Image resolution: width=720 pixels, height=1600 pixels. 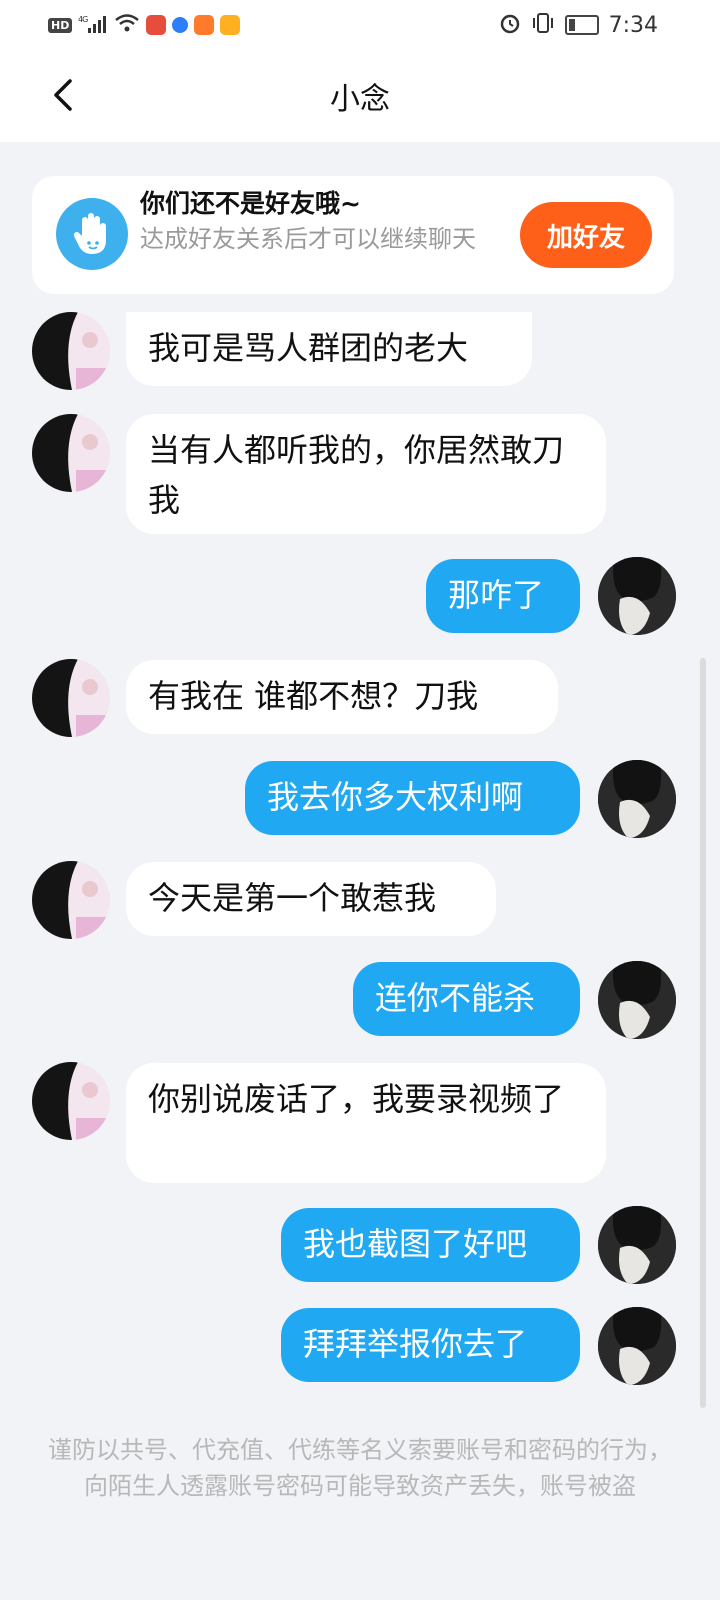 I want to click on wifi-icon, so click(x=127, y=25).